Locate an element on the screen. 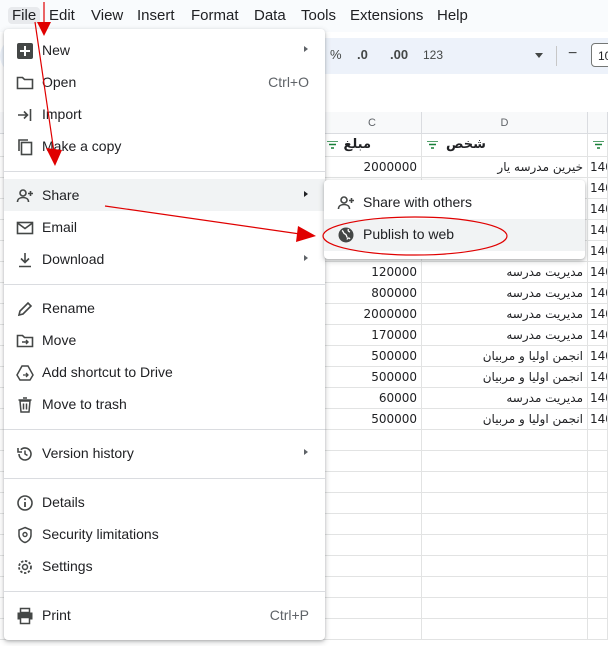  menu-data: Data is located at coordinates (270, 15).